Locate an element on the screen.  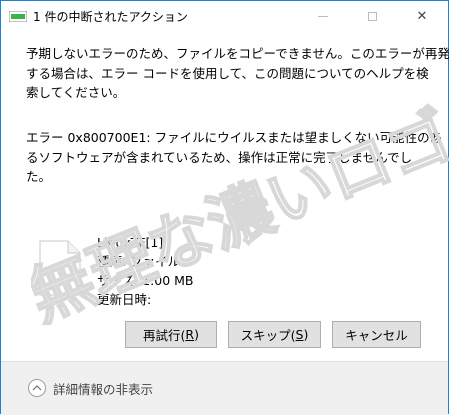
window-title: 1 件の中断されたアクション is located at coordinates (110, 17).